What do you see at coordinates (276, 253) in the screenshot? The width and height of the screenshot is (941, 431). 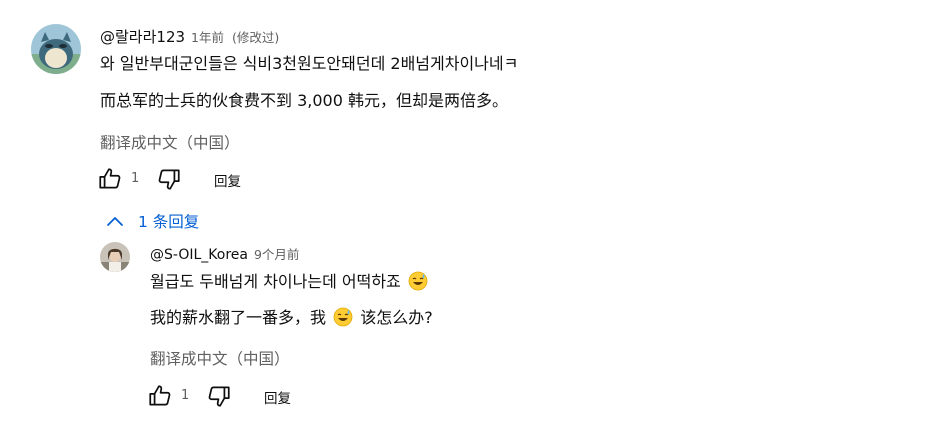 I see `reply-timestamp: 9个月前` at bounding box center [276, 253].